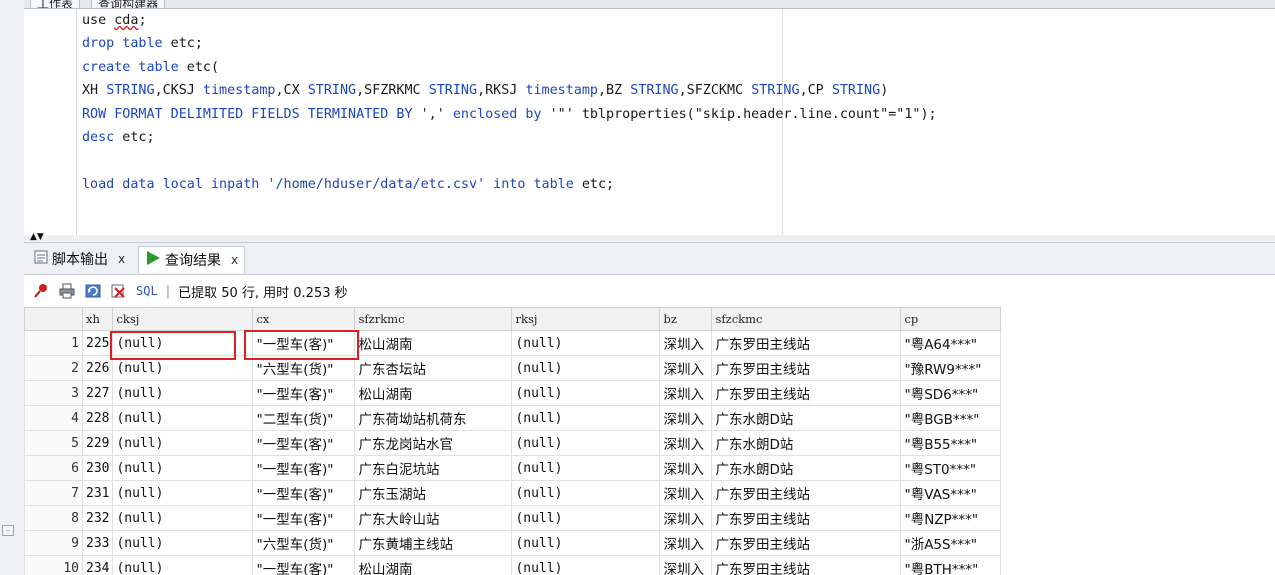 The width and height of the screenshot is (1275, 575). What do you see at coordinates (433, 493) in the screenshot?
I see `grid-cell-sfzrkmc: 广东玉湖站` at bounding box center [433, 493].